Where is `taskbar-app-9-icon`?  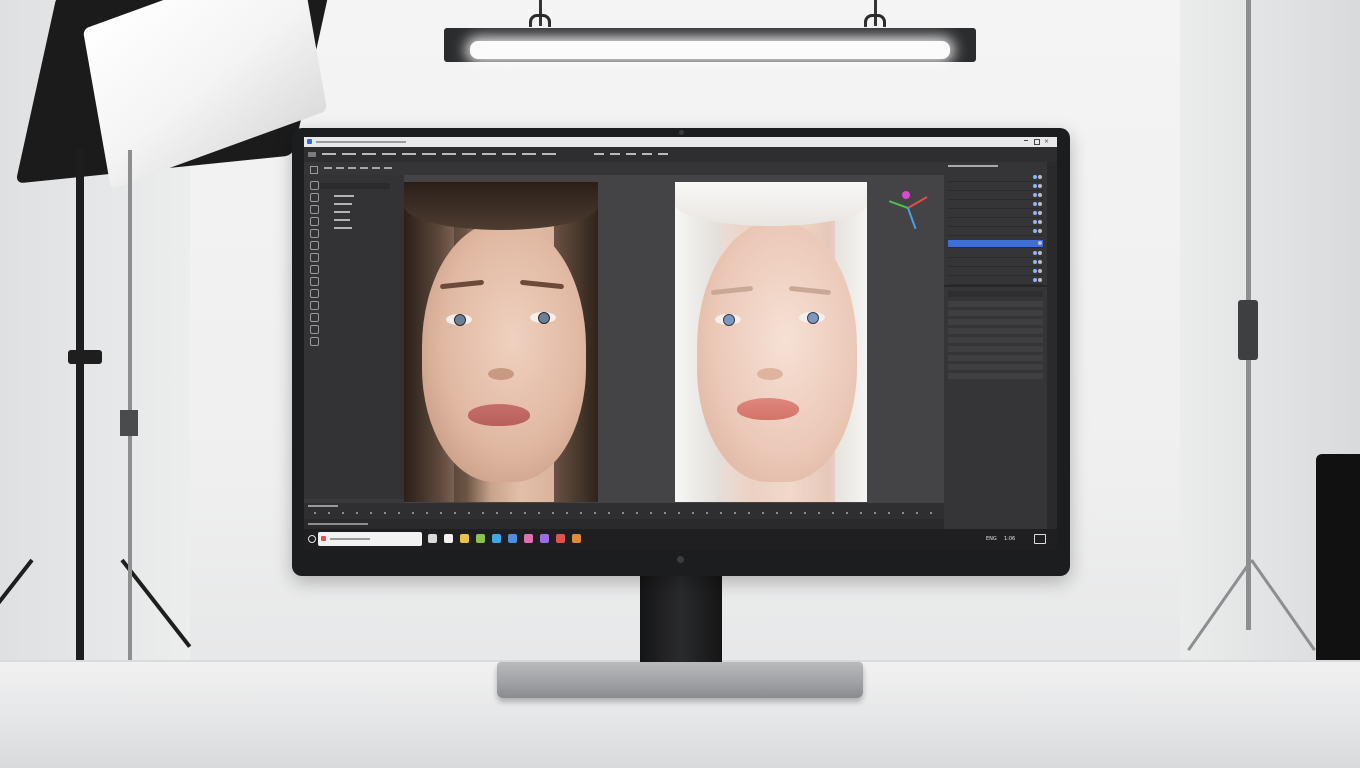
taskbar-app-9-icon is located at coordinates (560, 538).